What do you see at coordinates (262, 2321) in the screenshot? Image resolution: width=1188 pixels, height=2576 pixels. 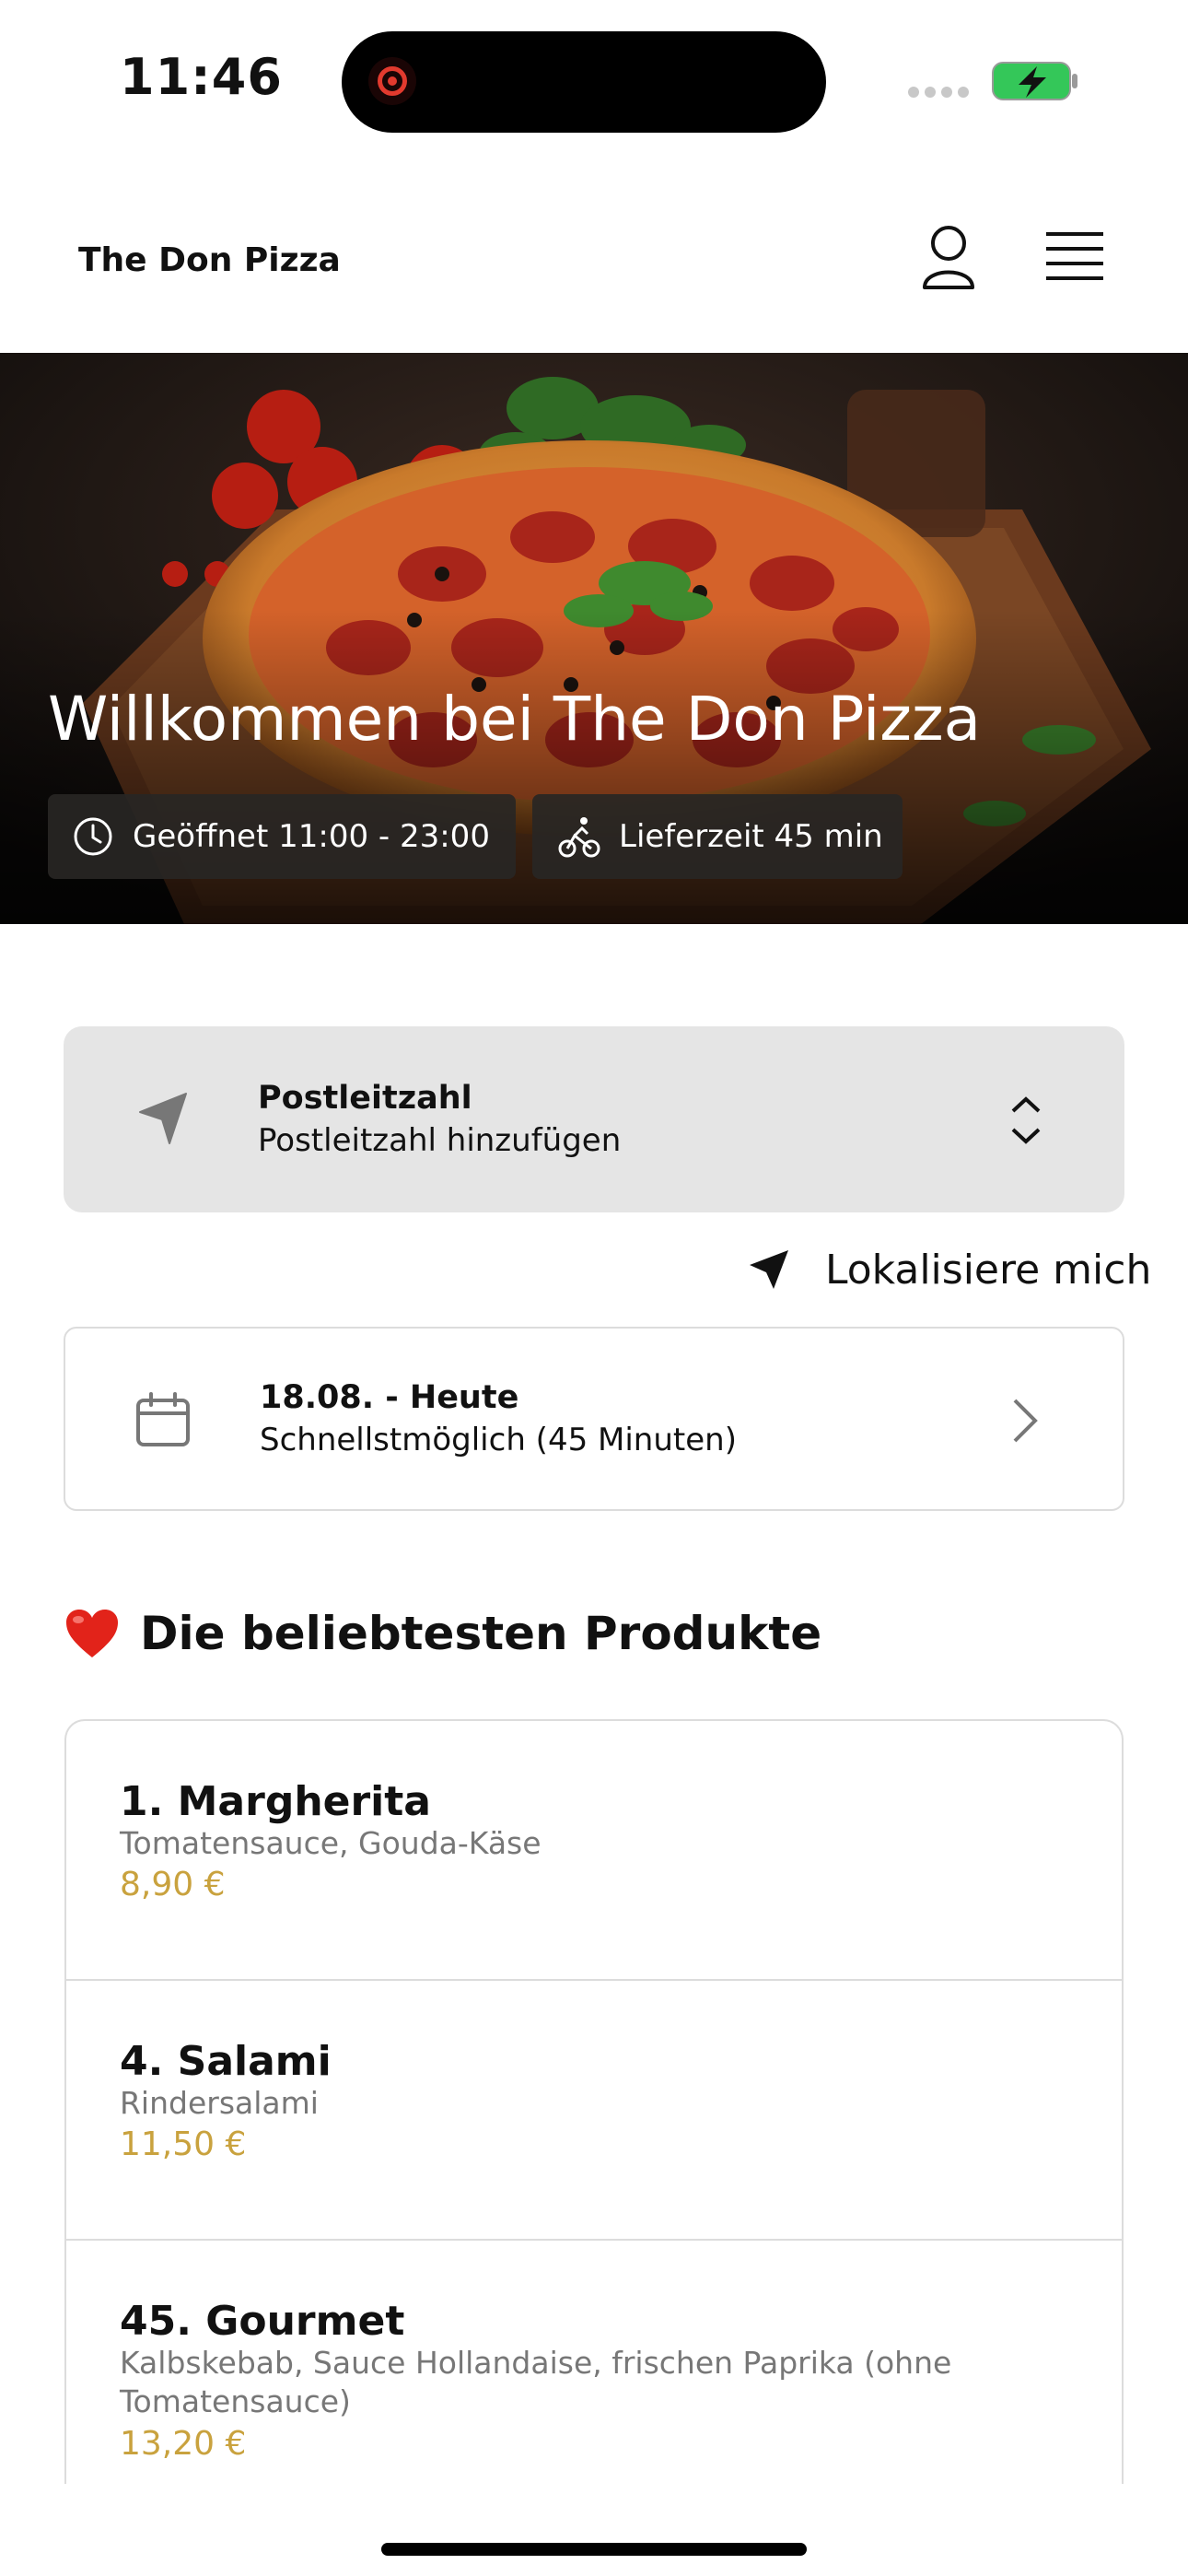 I see `product-name: 45. Gourmet` at bounding box center [262, 2321].